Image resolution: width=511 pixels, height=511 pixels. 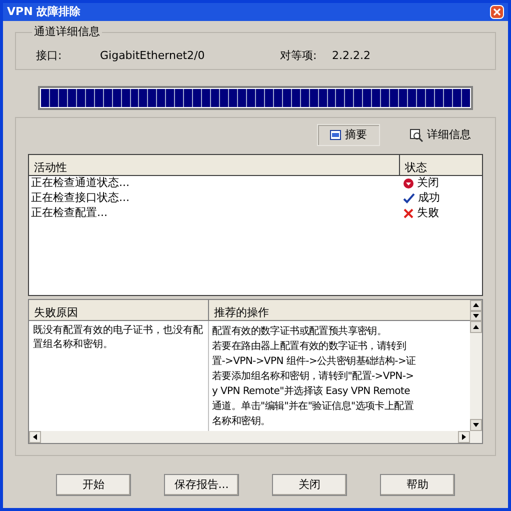 What do you see at coordinates (339, 310) in the screenshot?
I see `column-header: 推荐的操作` at bounding box center [339, 310].